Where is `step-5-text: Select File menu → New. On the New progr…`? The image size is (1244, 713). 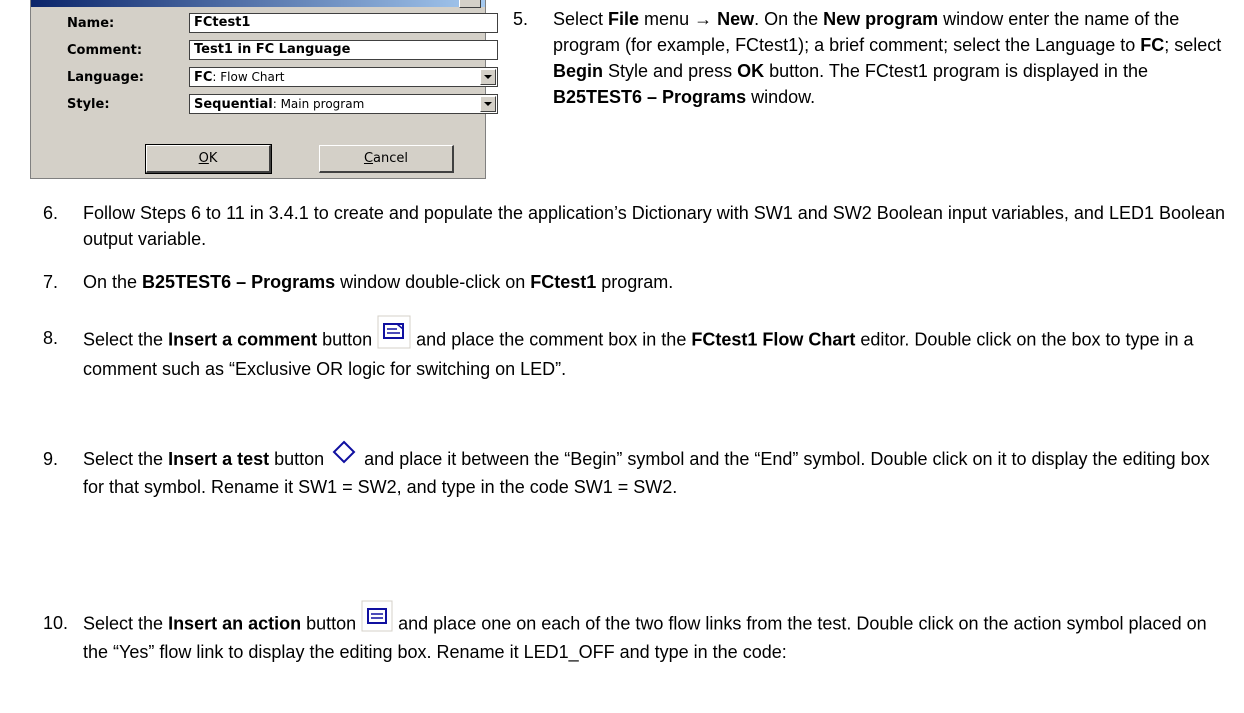 step-5-text: Select File menu → New. On the New progr… is located at coordinates (895, 58).